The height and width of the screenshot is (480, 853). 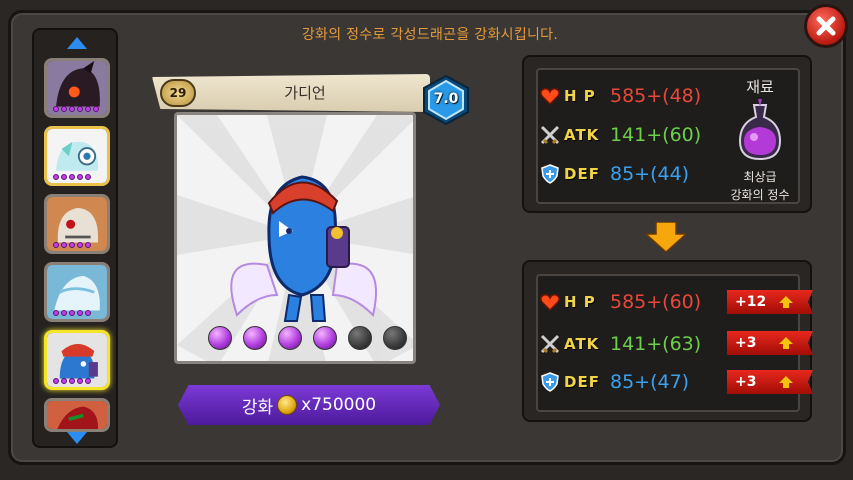 I want to click on hp-value: 585+(60), so click(x=656, y=302).